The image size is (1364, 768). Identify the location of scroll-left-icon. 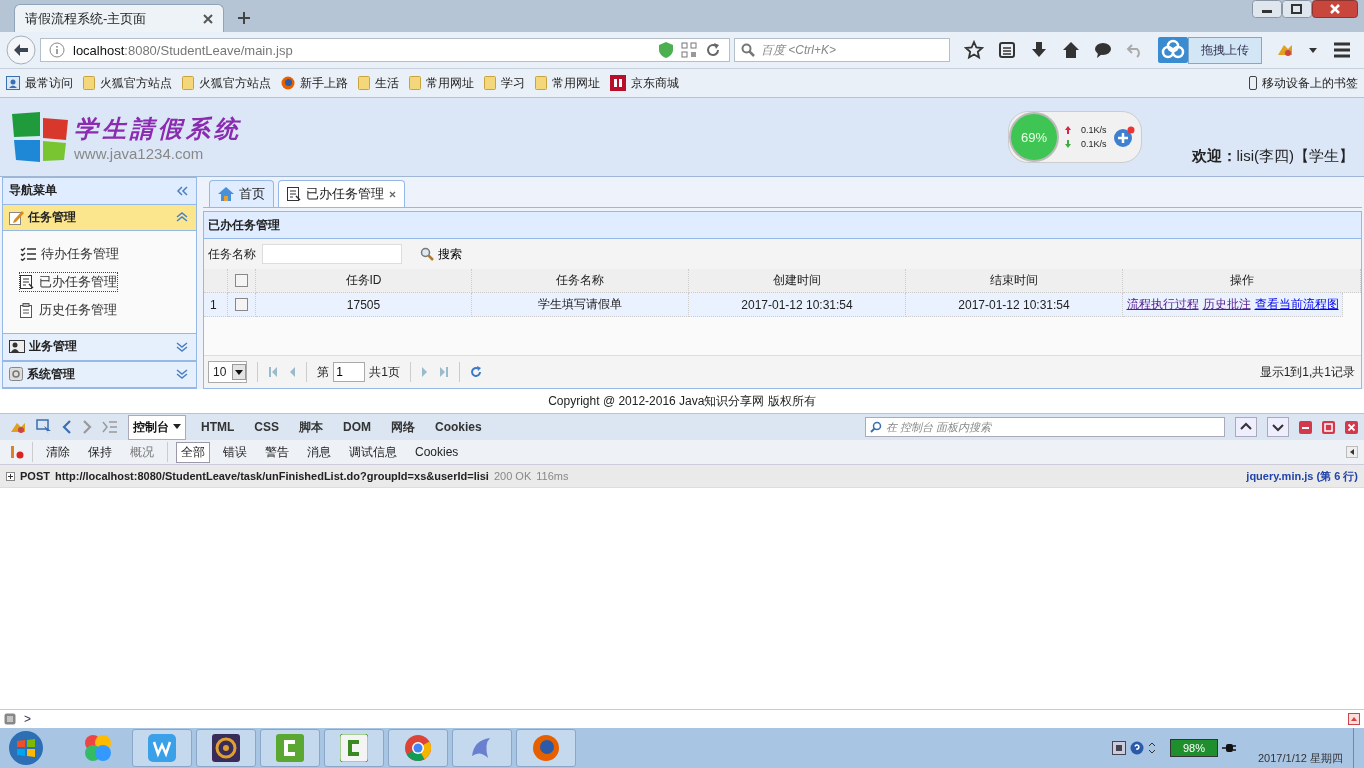
(1352, 452).